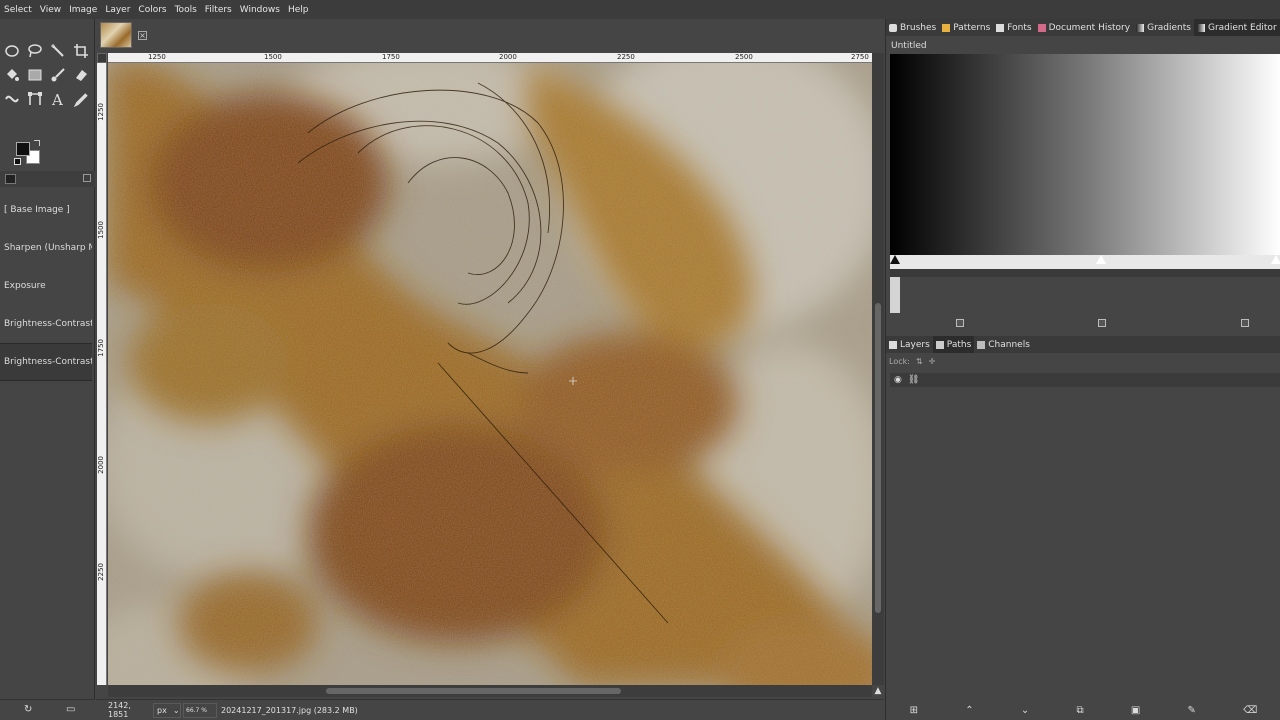 The image size is (1280, 720). Describe the element at coordinates (34, 99) in the screenshot. I see `path-tool` at that location.